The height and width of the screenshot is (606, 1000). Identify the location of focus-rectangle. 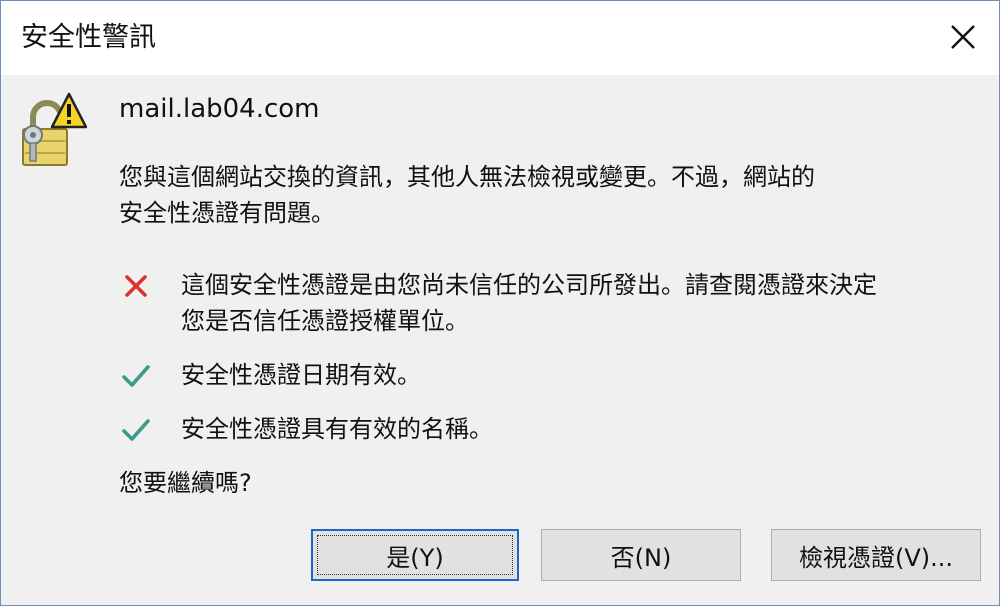
(415, 555).